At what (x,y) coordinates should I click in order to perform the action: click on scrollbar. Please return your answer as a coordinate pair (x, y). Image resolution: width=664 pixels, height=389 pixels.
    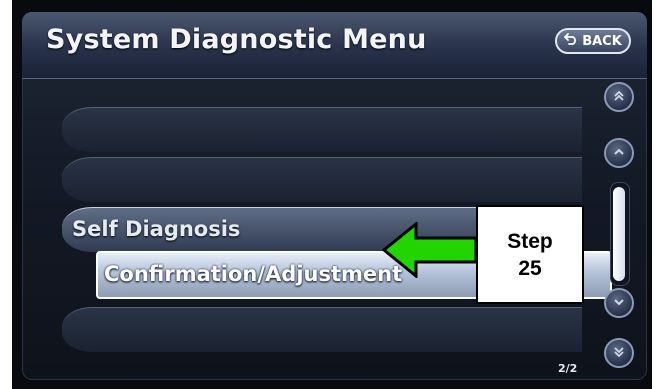
    Looking at the image, I should click on (620, 227).